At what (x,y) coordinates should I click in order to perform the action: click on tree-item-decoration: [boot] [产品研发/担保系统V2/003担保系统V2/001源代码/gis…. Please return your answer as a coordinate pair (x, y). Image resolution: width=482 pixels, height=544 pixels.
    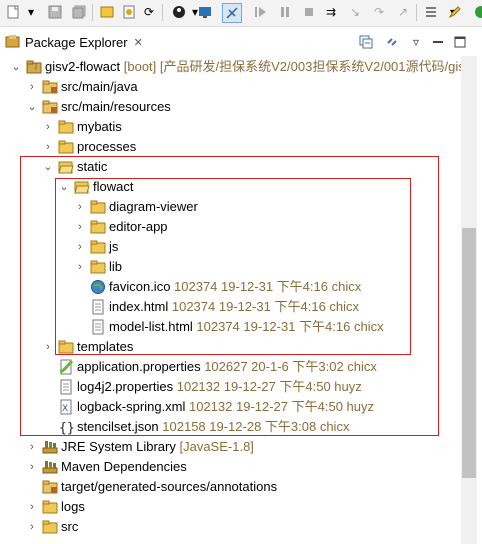
    Looking at the image, I should click on (296, 66).